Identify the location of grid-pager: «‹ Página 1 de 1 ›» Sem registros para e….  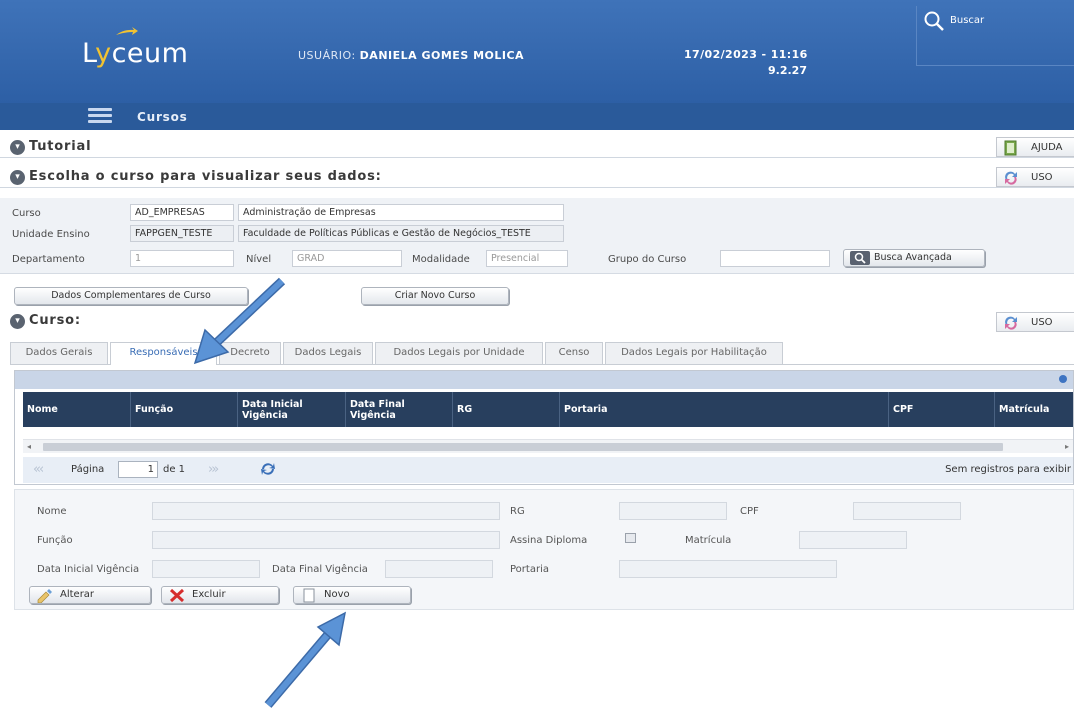
(548, 470).